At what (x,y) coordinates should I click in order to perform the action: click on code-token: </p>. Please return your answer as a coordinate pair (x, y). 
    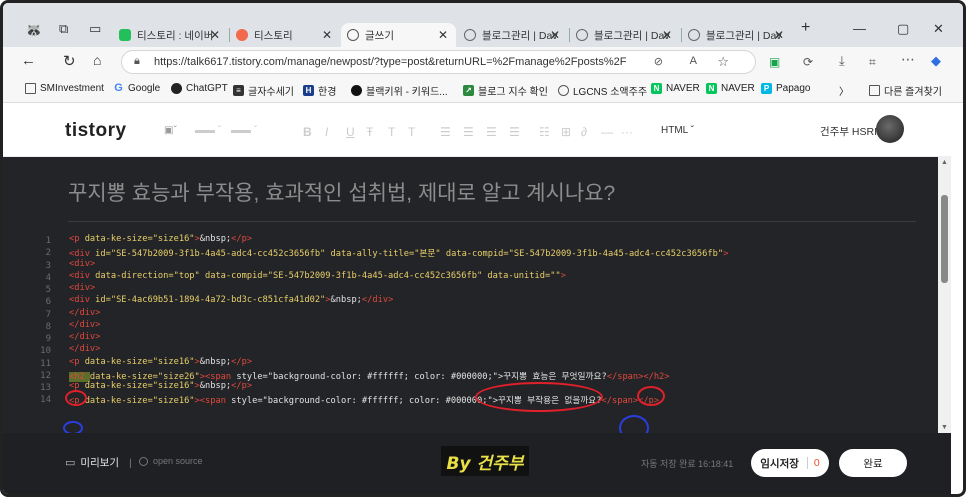
    Looking at the image, I should click on (242, 386).